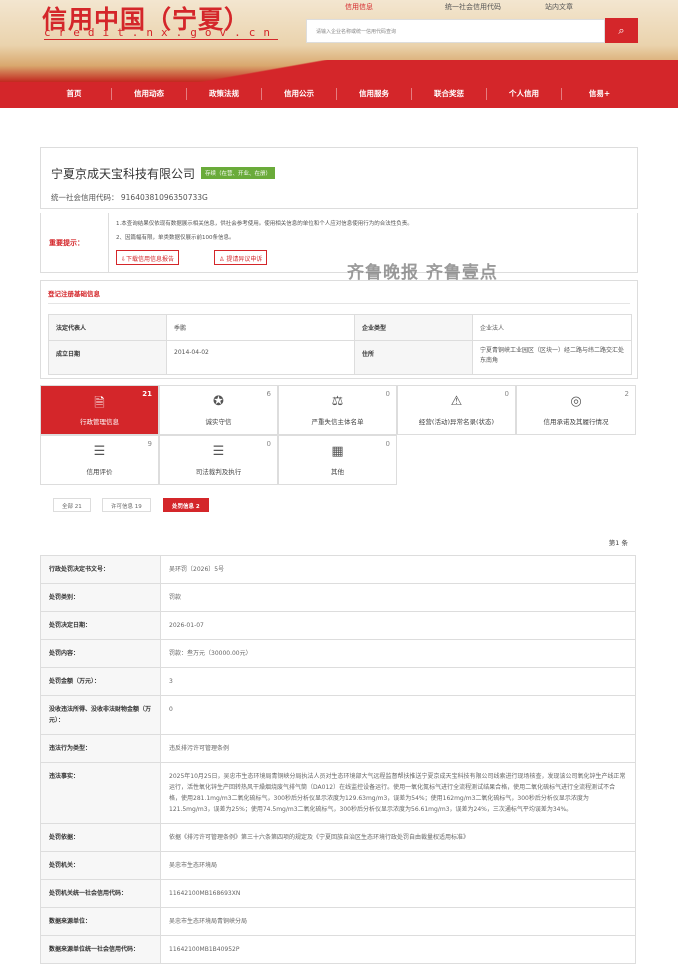  I want to click on table-row: 处罚机关统一社会信用代码： 11642100MB168693XN, so click(338, 893).